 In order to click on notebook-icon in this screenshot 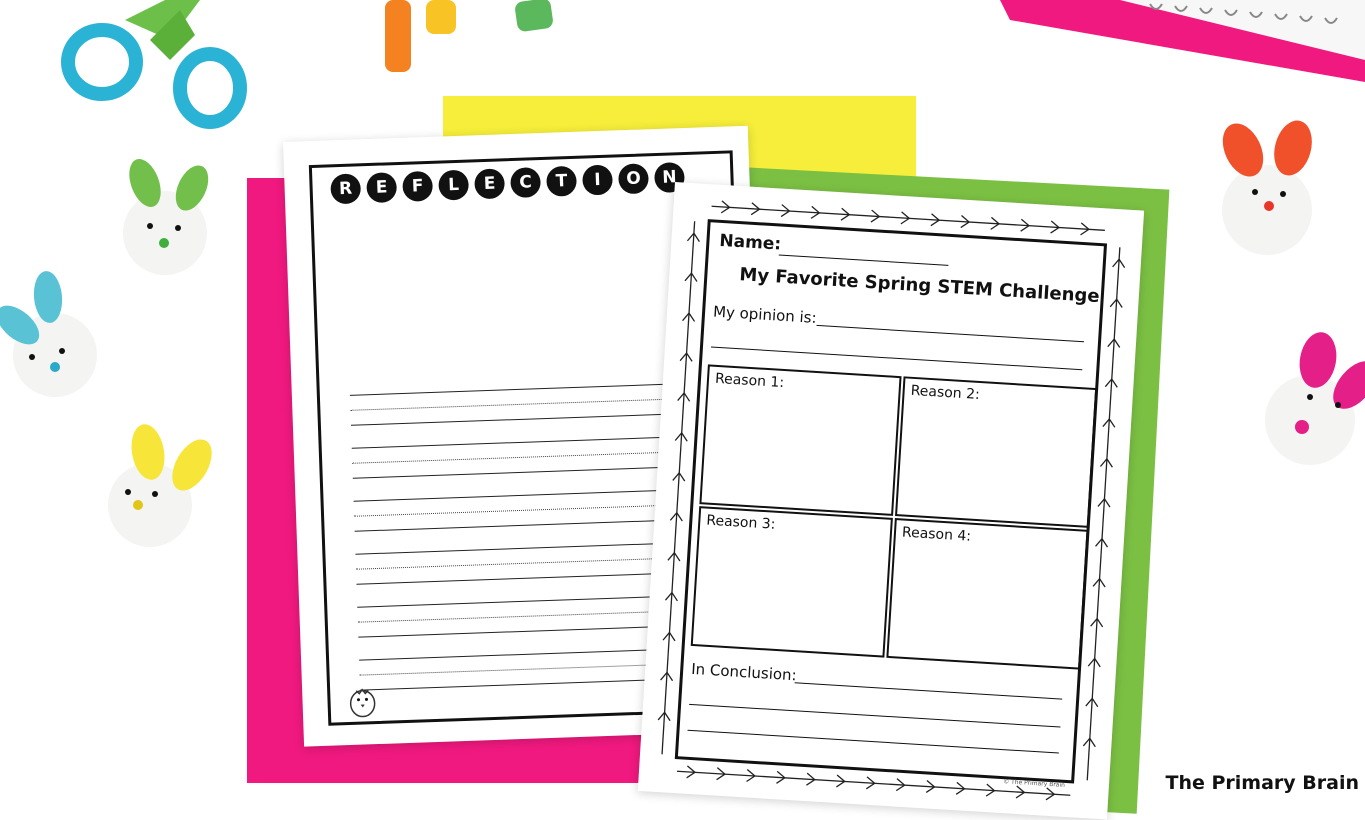, I will do `click(1182, 41)`.